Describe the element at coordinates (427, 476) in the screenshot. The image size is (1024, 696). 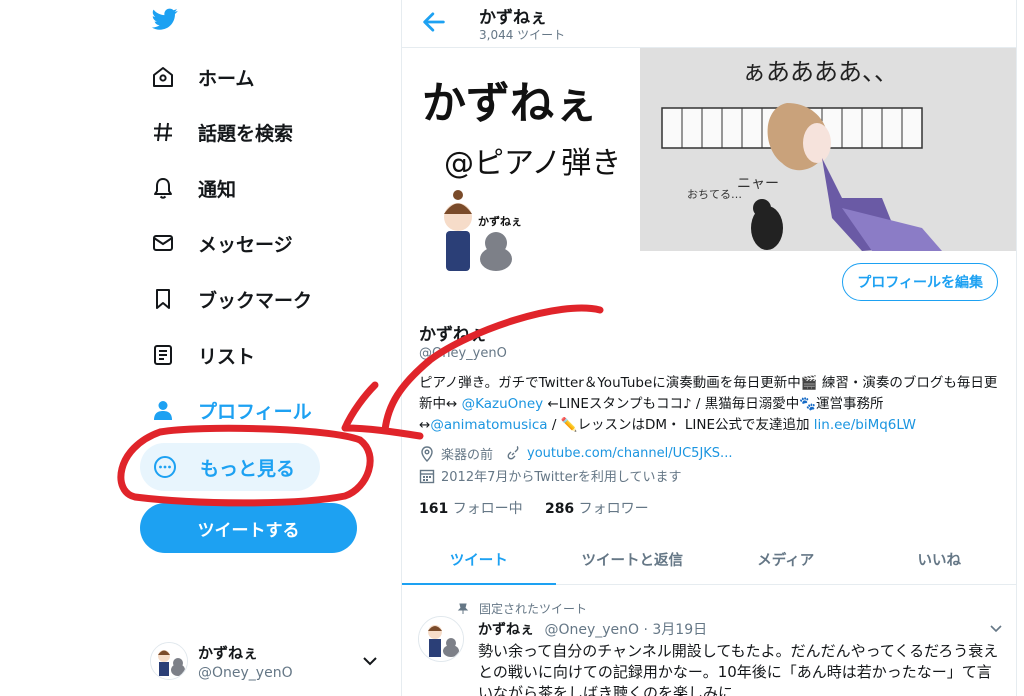
I see `calendar-icon` at that location.